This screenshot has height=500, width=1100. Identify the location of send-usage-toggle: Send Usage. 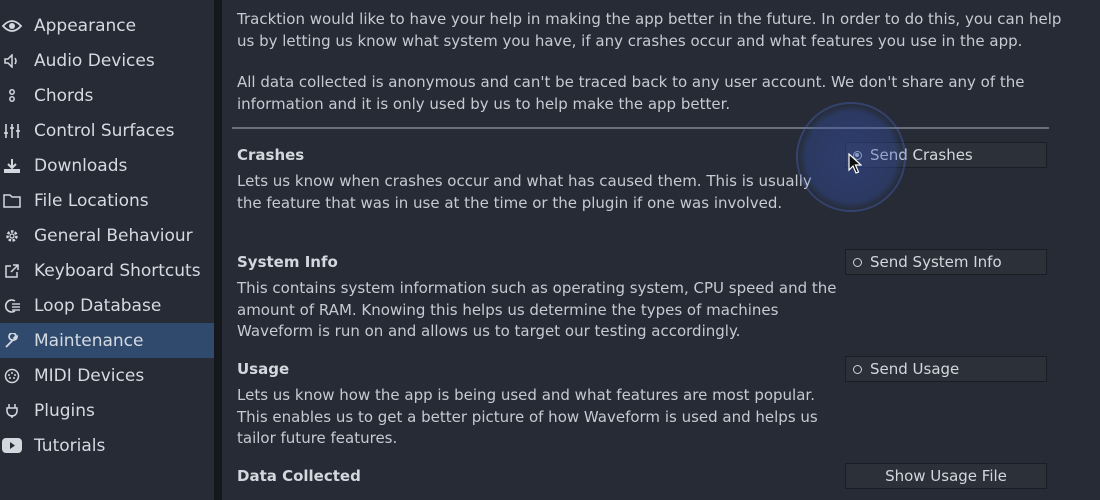
(946, 369).